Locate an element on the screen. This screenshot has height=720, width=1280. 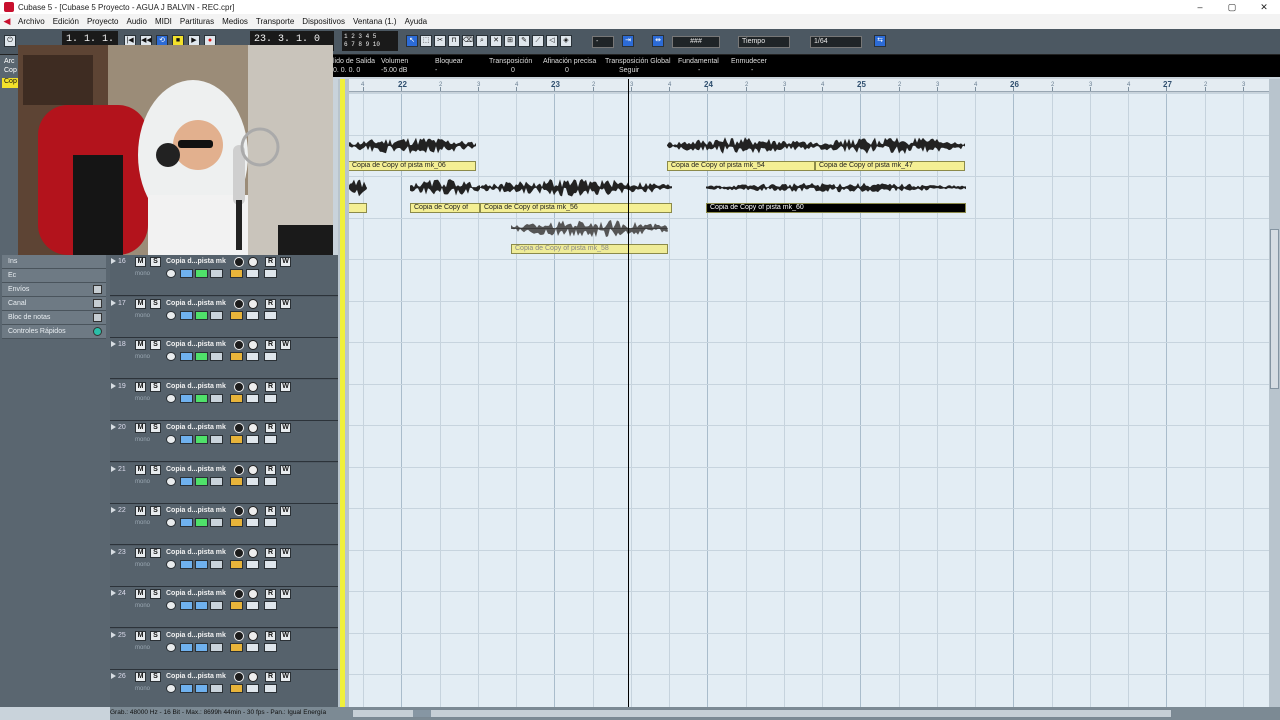
snap-value-field: - is located at coordinates (603, 42).